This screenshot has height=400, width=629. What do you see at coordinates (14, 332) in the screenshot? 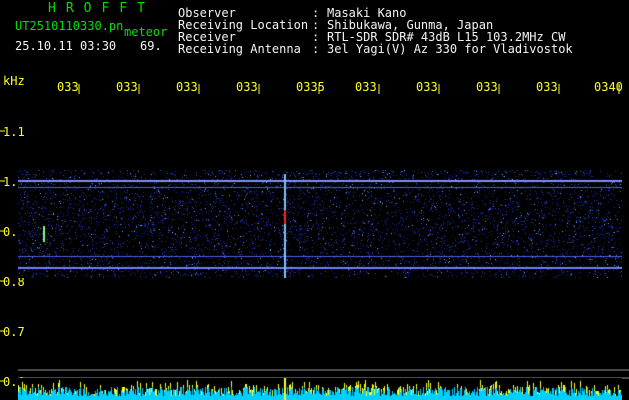
I see `y-tick-label: 0.7` at bounding box center [14, 332].